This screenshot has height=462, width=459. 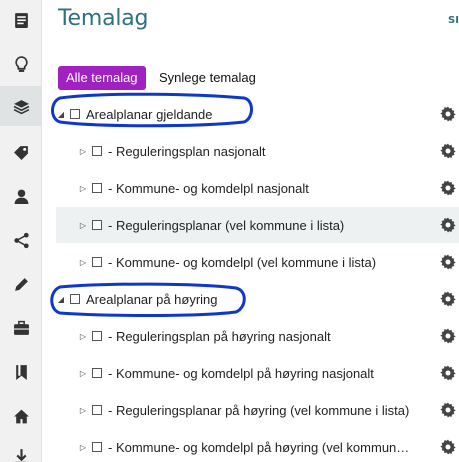 I want to click on layer-row: ▷ - Reguleringsplan nasjonalt, so click(x=257, y=151).